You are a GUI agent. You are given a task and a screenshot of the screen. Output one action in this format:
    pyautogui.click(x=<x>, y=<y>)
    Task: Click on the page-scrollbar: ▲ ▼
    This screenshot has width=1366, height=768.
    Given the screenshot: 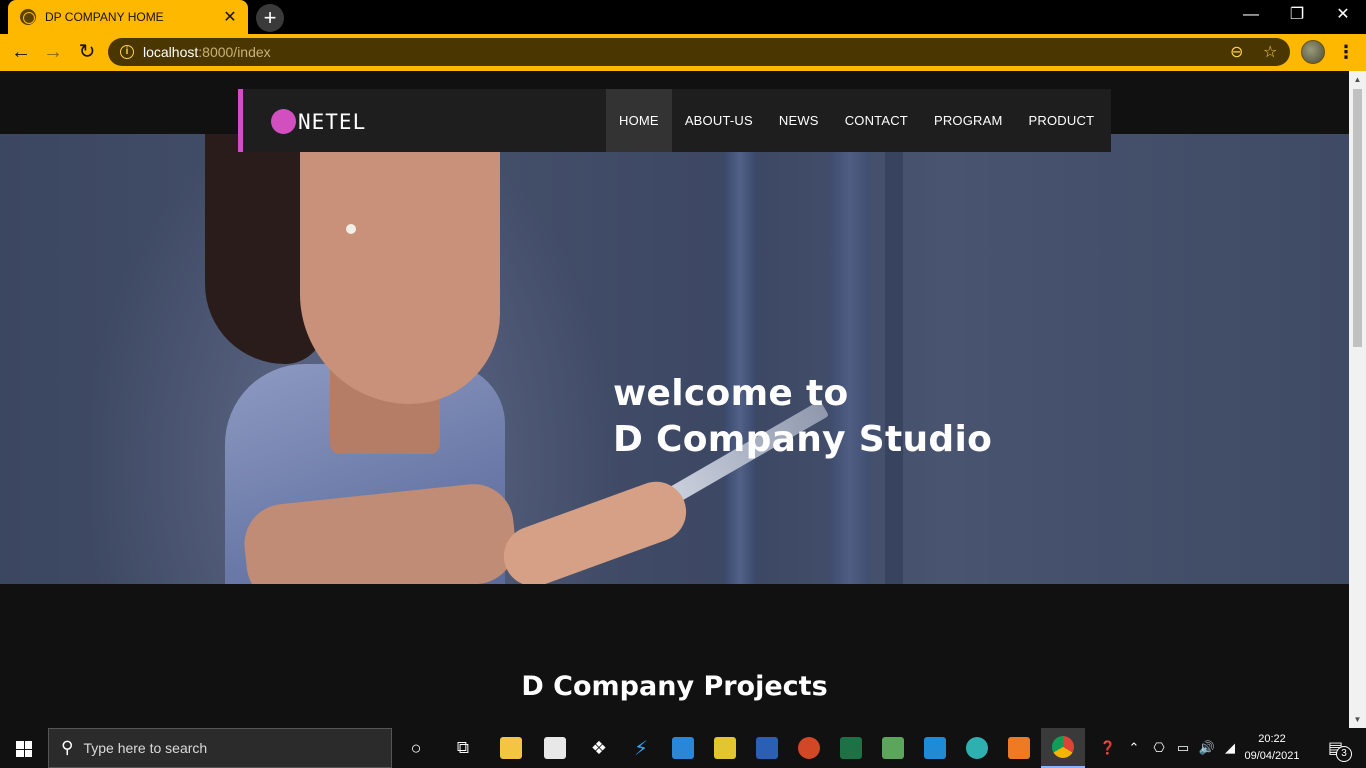 What is the action you would take?
    pyautogui.click(x=1357, y=399)
    